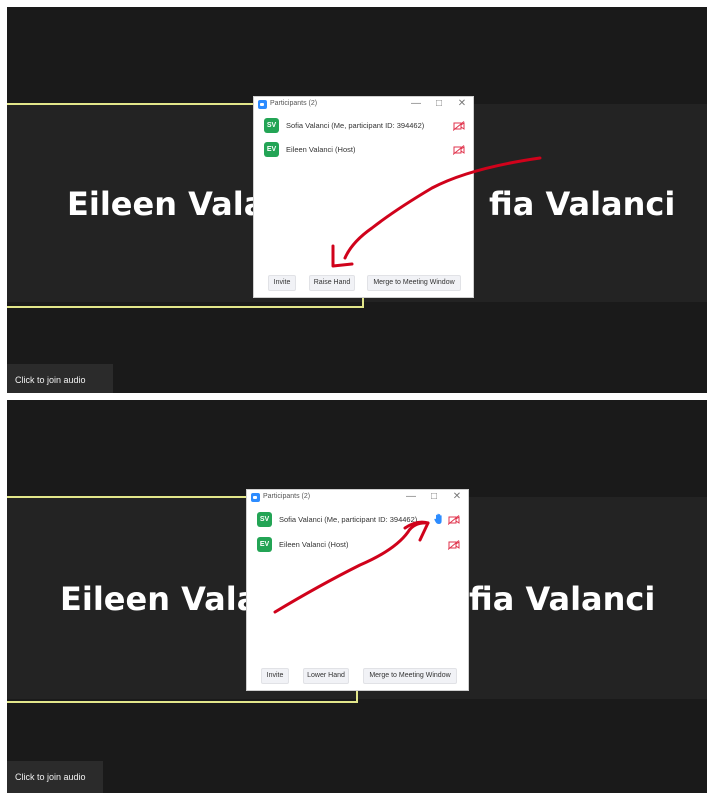  I want to click on lower-hand-button: Lower Hand, so click(326, 676).